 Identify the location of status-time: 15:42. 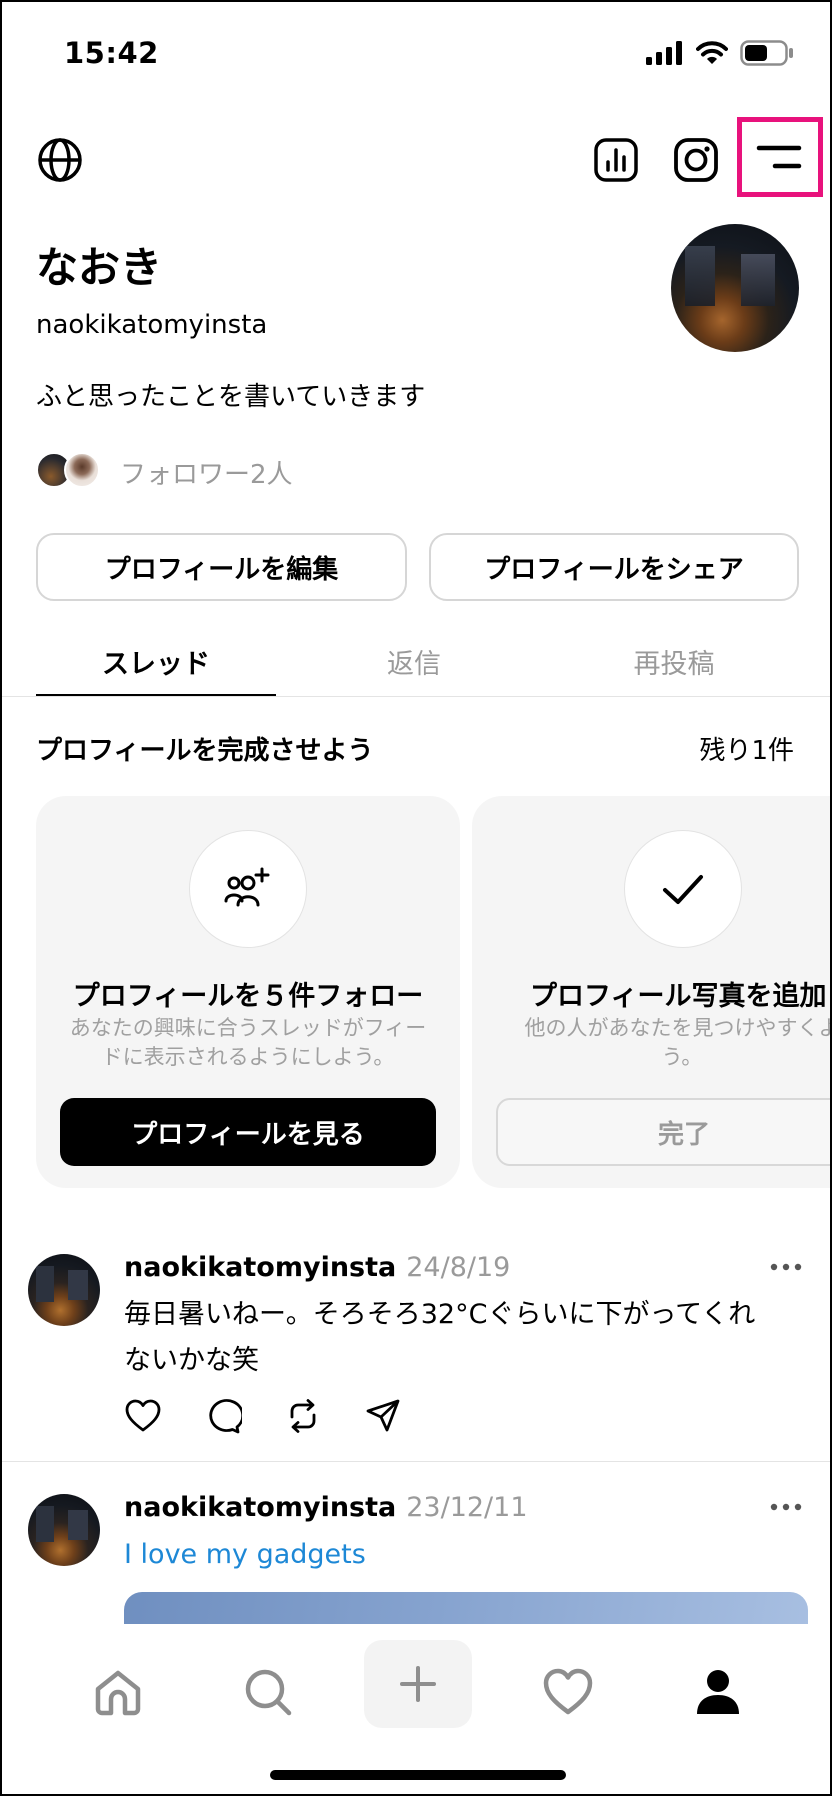
(111, 53).